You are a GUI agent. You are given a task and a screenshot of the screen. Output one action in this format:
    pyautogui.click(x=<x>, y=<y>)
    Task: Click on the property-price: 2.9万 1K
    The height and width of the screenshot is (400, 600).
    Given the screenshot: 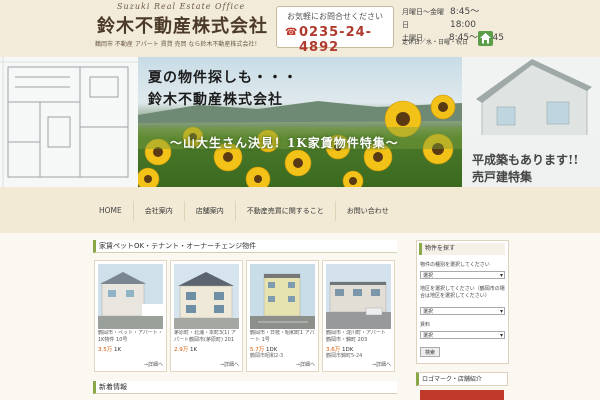 What is the action you would take?
    pyautogui.click(x=185, y=349)
    